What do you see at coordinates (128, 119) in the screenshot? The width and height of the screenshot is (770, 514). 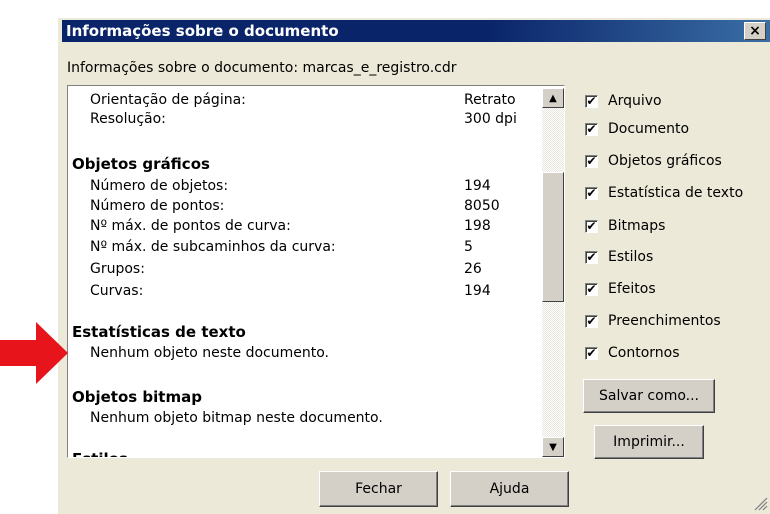 I see `list-item-label: Resolução:` at bounding box center [128, 119].